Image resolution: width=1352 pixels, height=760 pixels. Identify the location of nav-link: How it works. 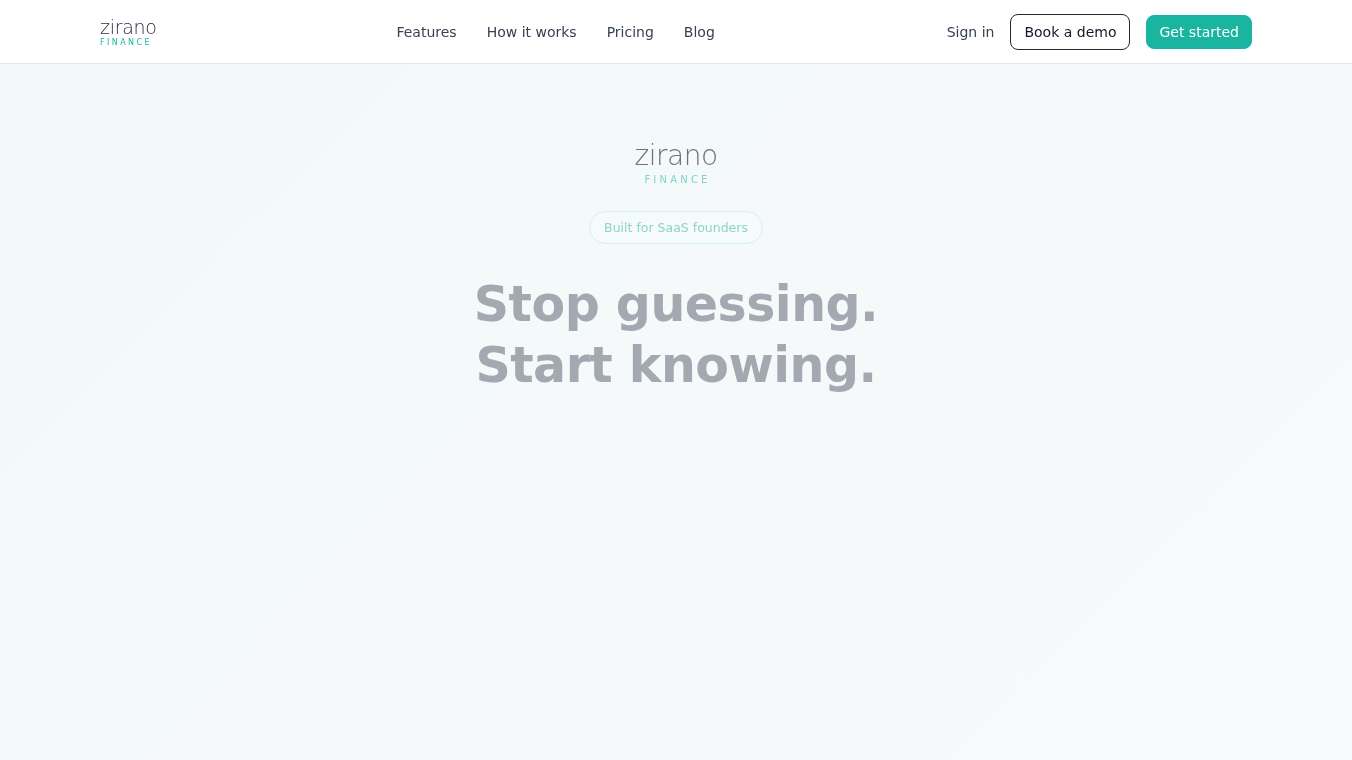
(531, 31).